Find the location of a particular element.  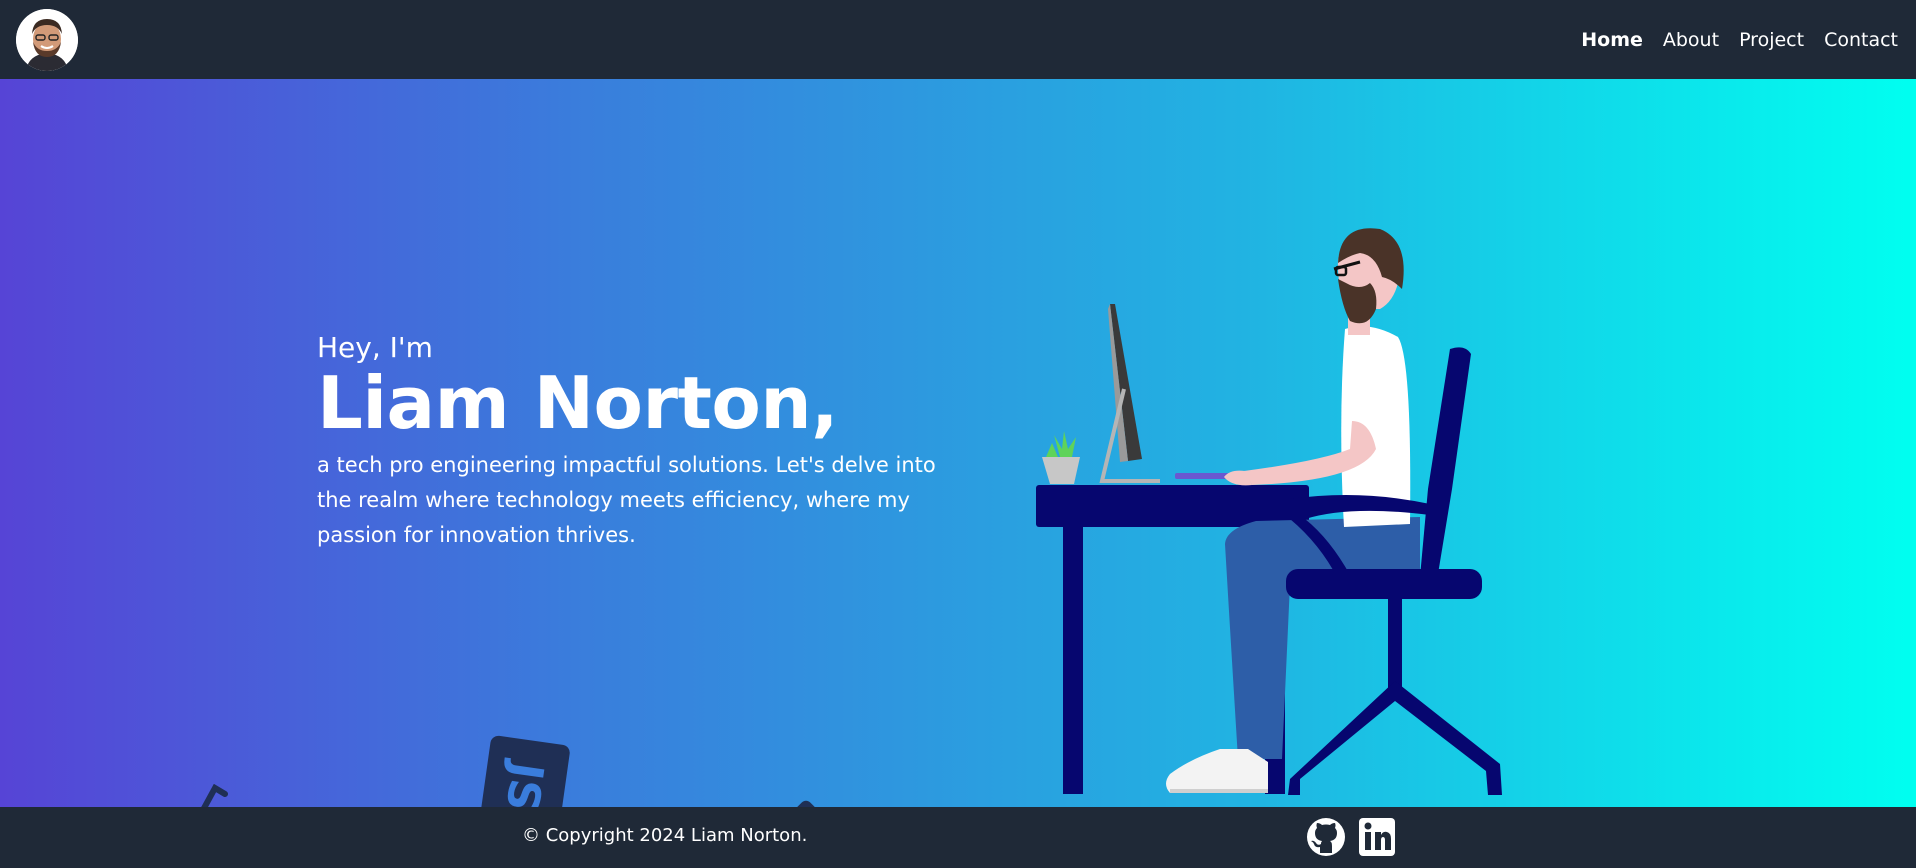

plant-icon is located at coordinates (1061, 444).